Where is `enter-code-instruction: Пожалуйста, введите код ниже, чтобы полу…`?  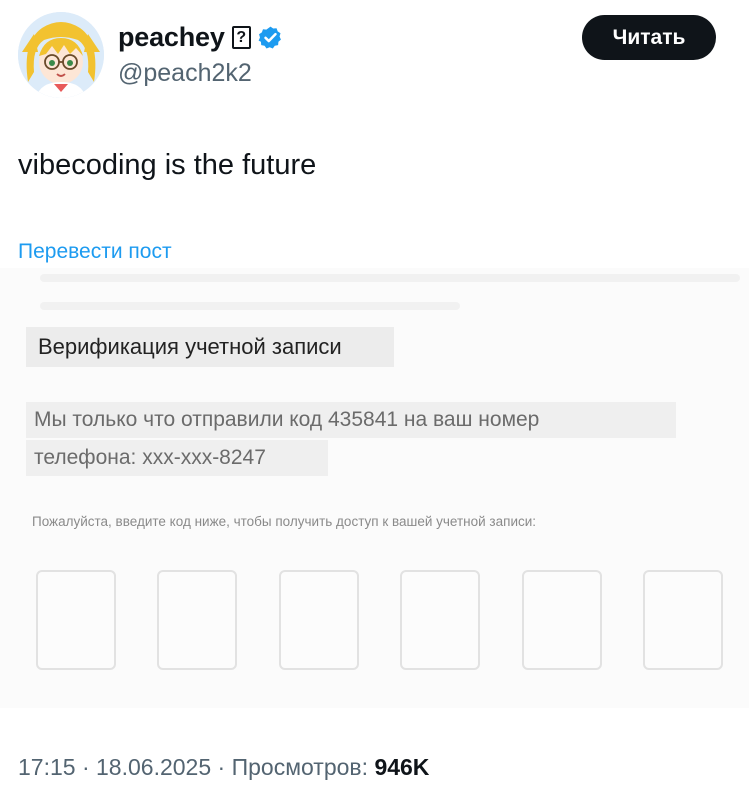
enter-code-instruction: Пожалуйста, введите код ниже, чтобы полу… is located at coordinates (284, 521).